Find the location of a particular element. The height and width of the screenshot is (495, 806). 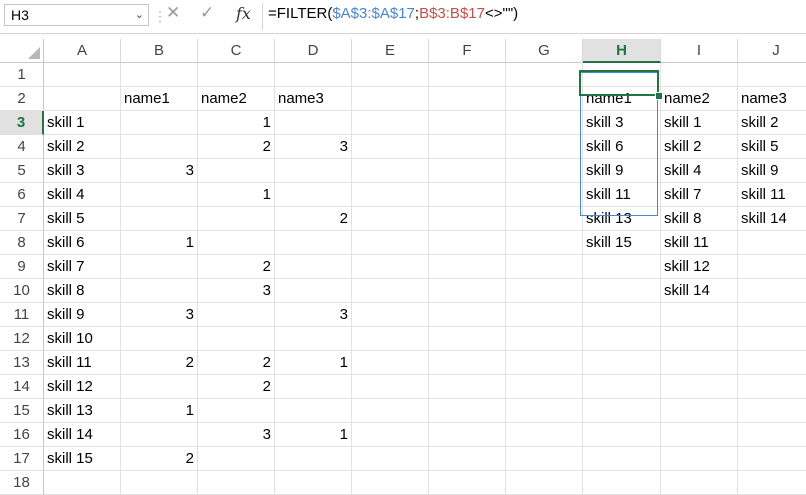

cell-C4: 2 is located at coordinates (236, 147).